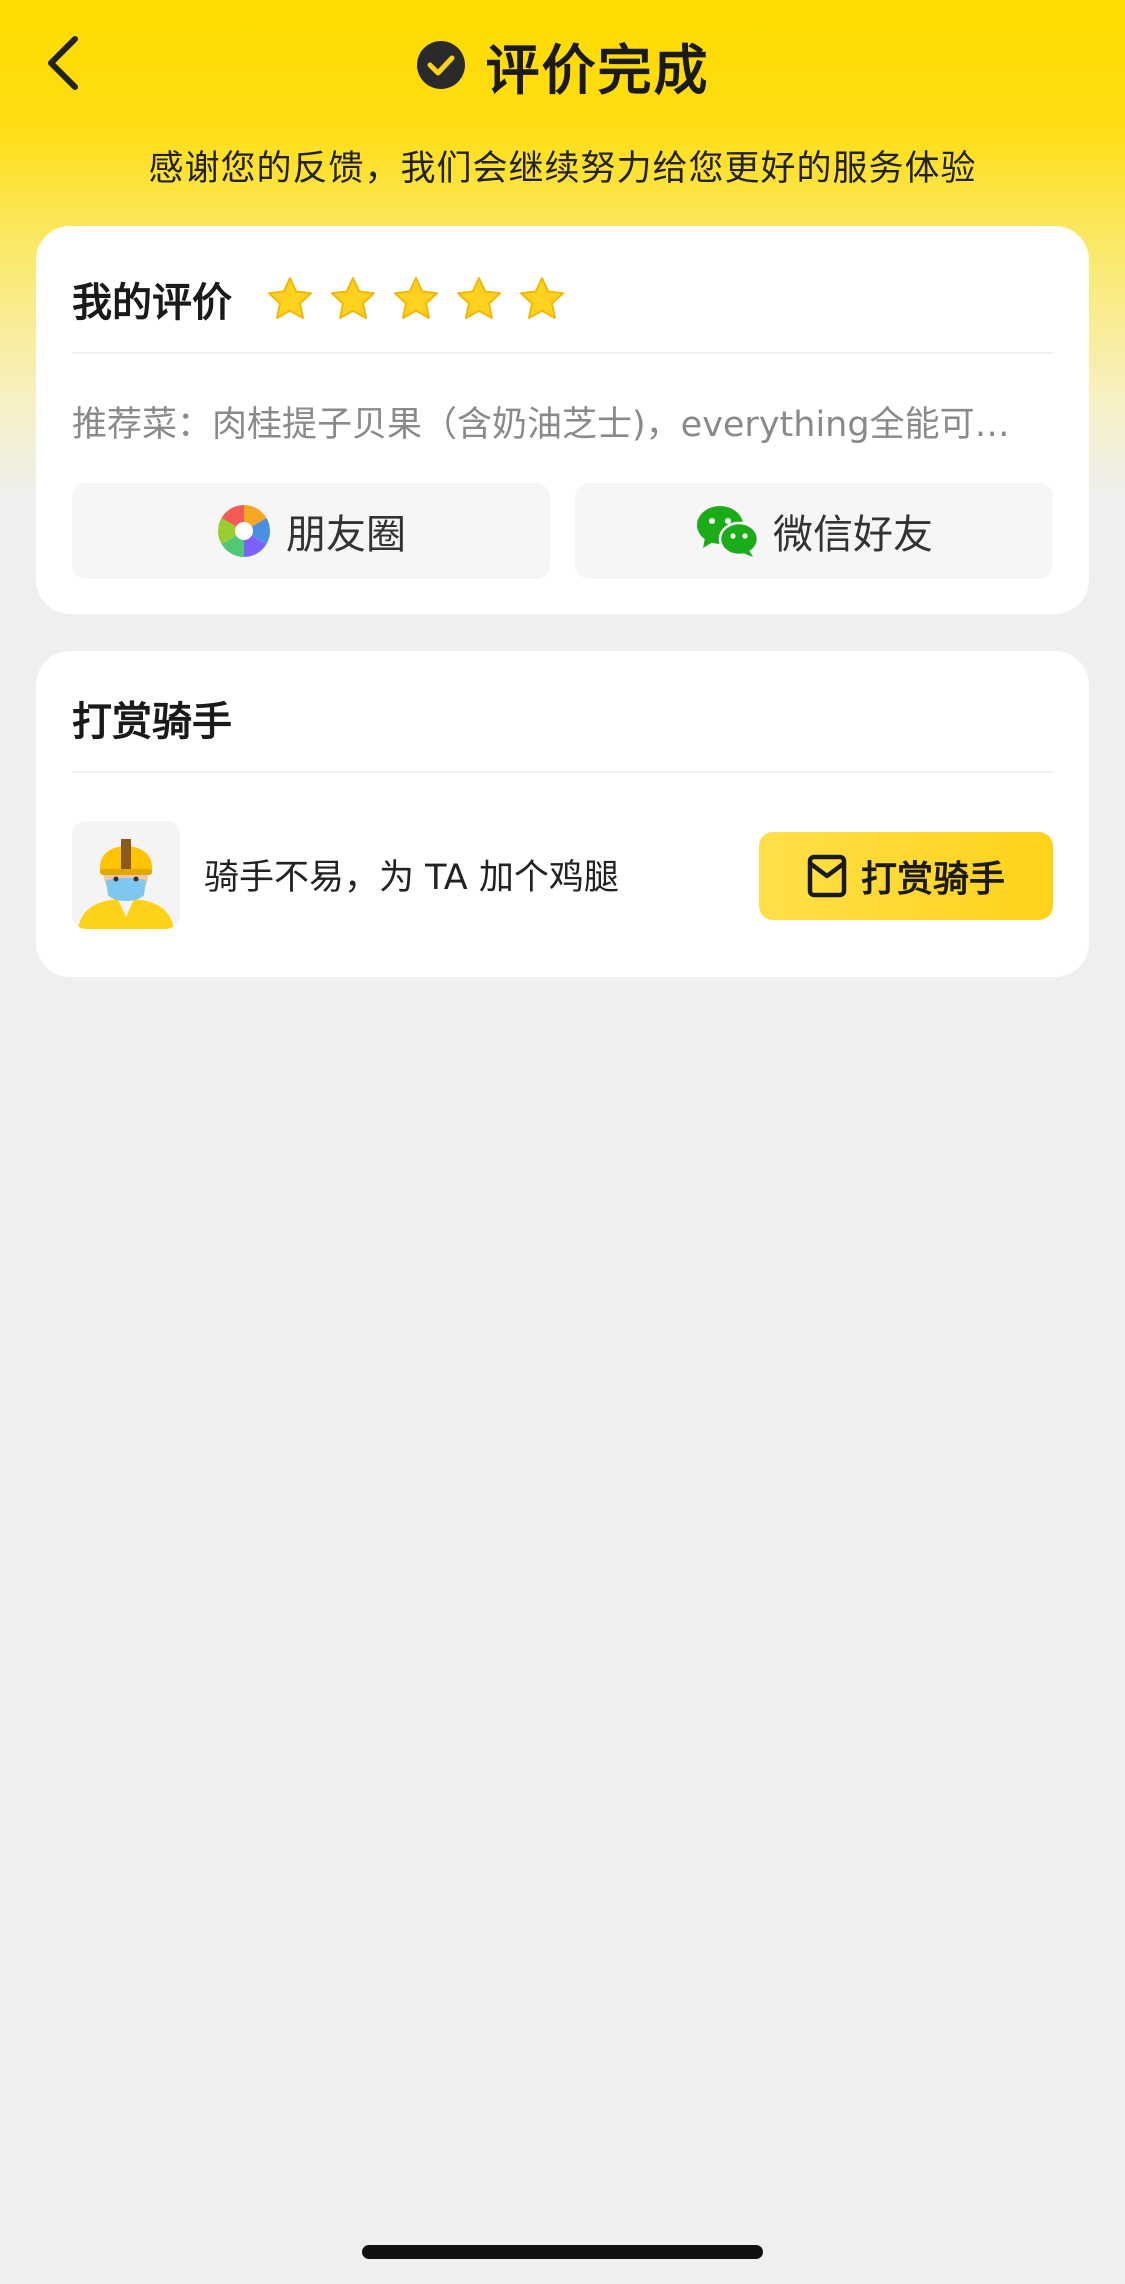  Describe the element at coordinates (853, 535) in the screenshot. I see `share-wechat-label: 微信好友` at that location.